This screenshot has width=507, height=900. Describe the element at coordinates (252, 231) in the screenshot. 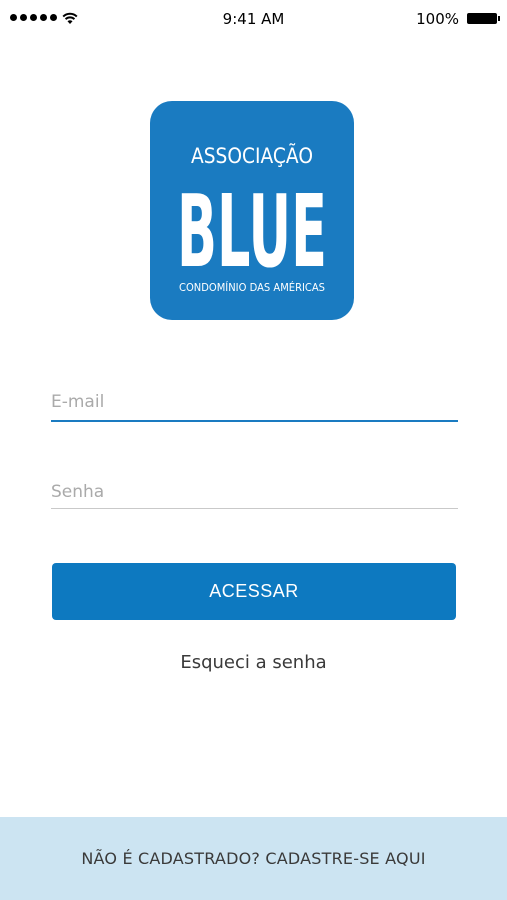

I see `logo-text-blue: BLUE` at that location.